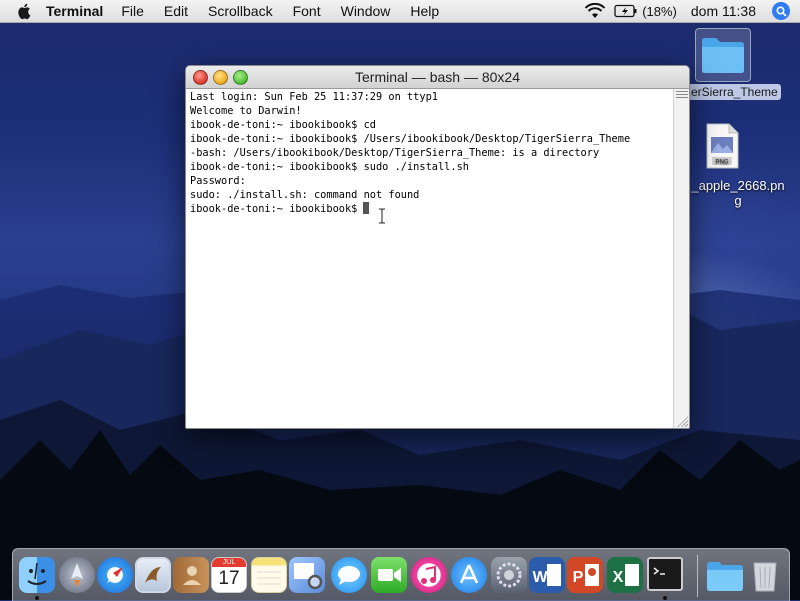 This screenshot has width=800, height=601. What do you see at coordinates (665, 574) in the screenshot?
I see `terminal-icon` at bounding box center [665, 574].